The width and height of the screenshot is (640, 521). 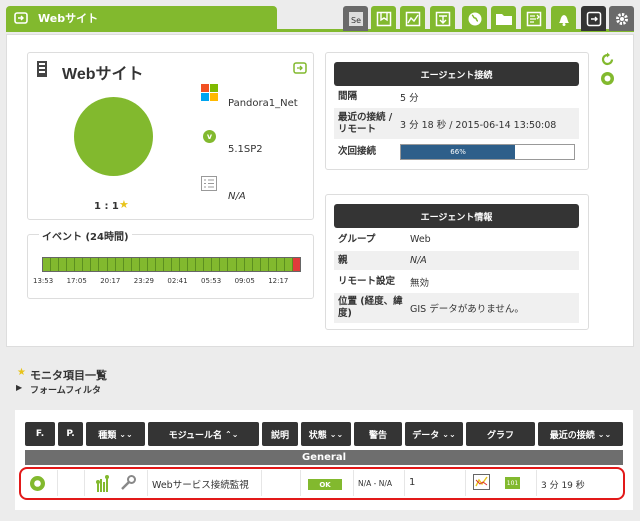 What do you see at coordinates (113, 136) in the screenshot?
I see `agent-status-circle` at bounding box center [113, 136].